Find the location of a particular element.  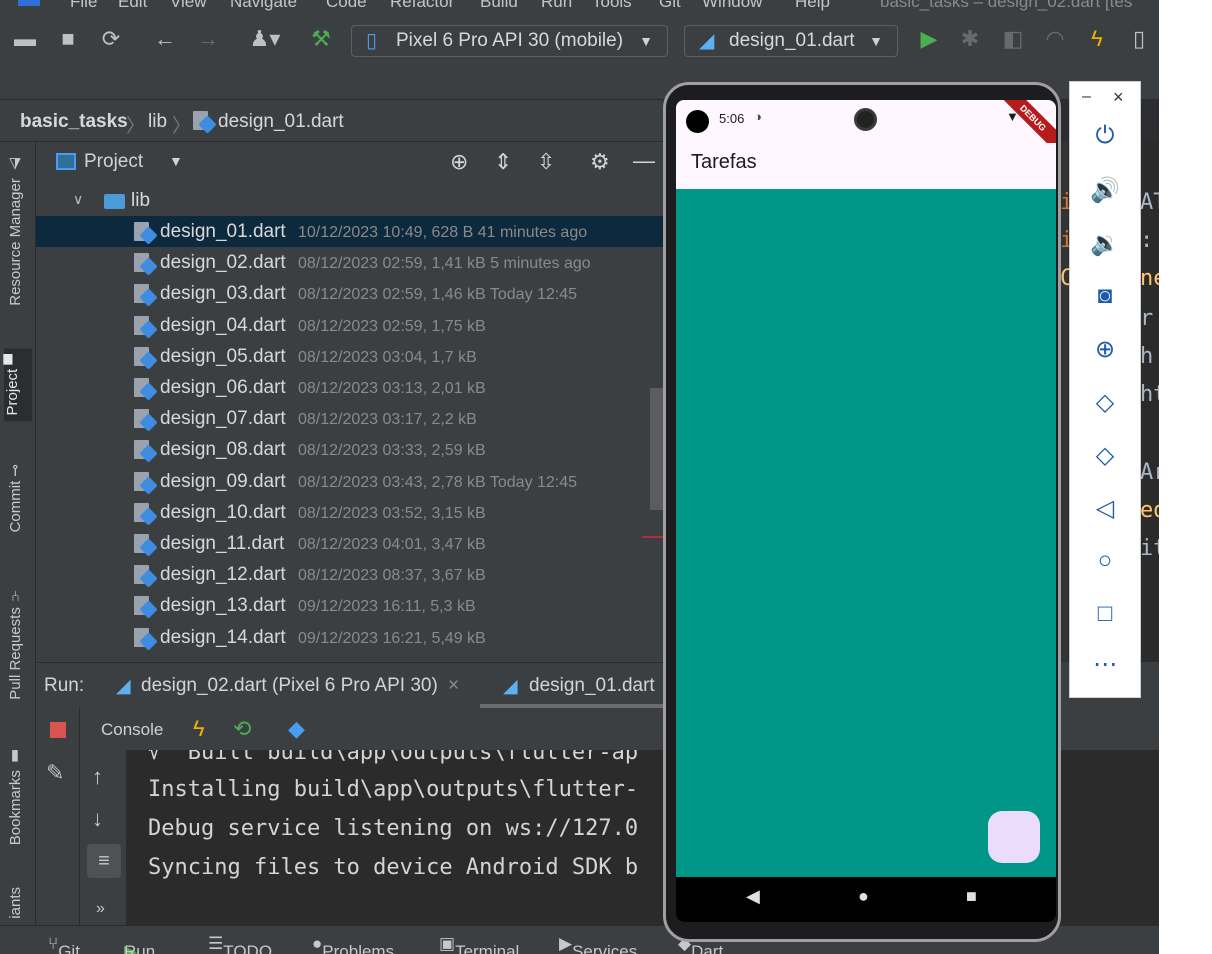

overview-icon: □ is located at coordinates (1105, 614).